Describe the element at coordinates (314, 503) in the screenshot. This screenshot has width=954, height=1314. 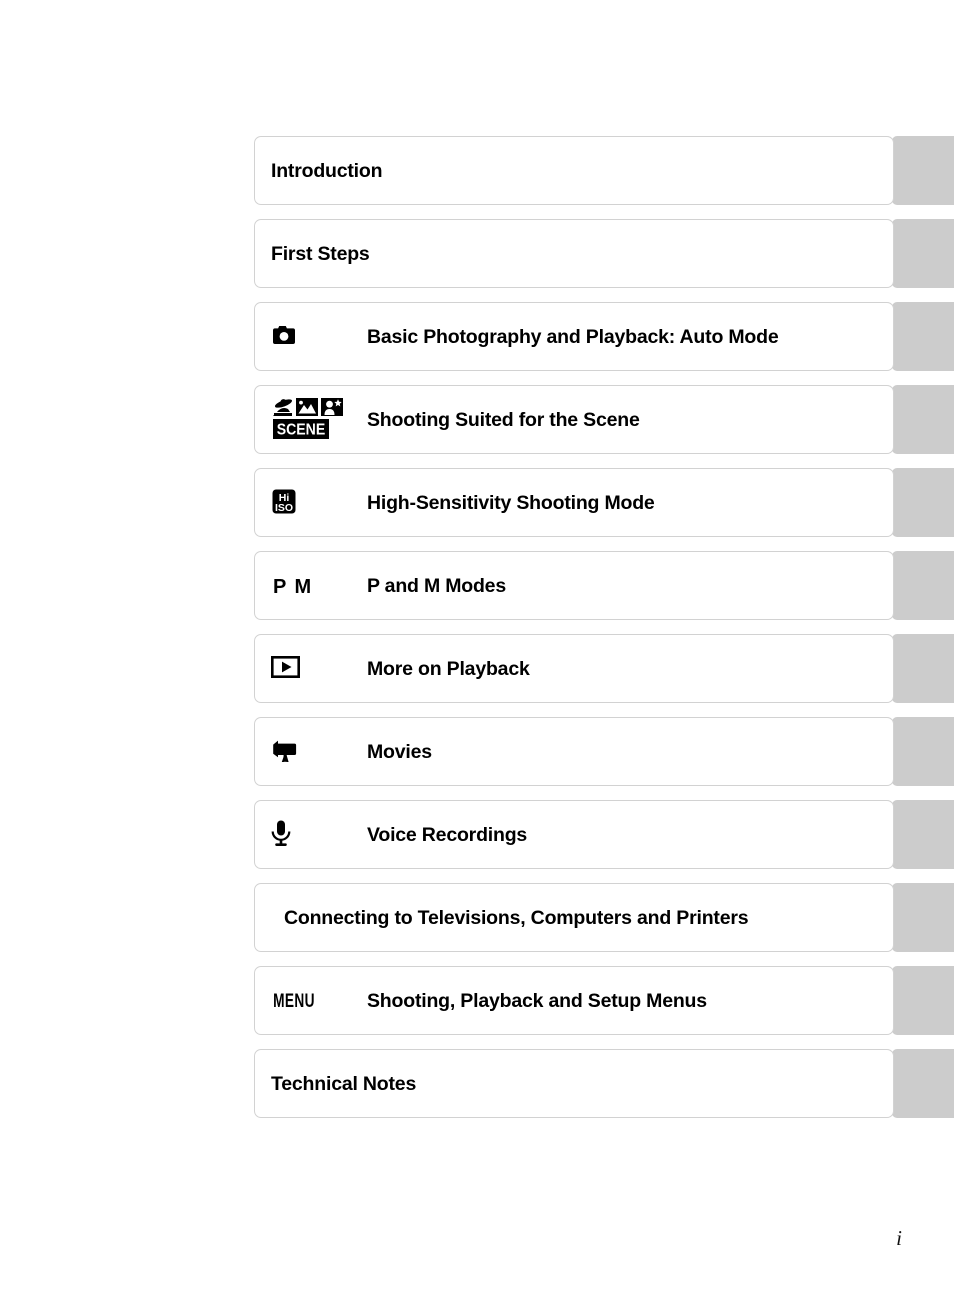
I see `chapter-icon-slot: Hi ISO` at that location.